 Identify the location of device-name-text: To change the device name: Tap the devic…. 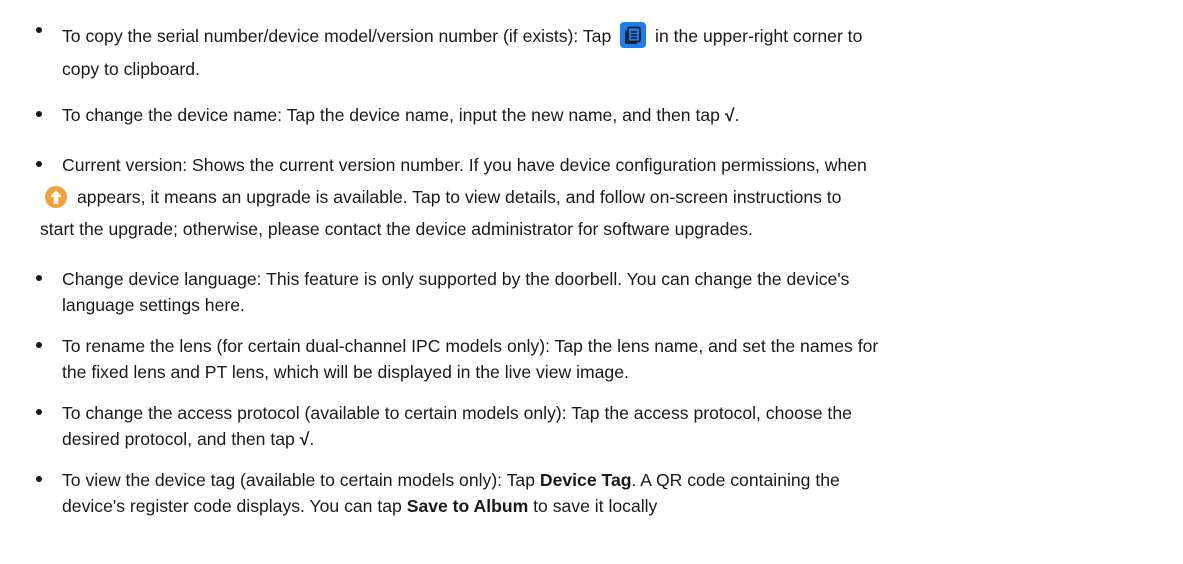
(393, 115).